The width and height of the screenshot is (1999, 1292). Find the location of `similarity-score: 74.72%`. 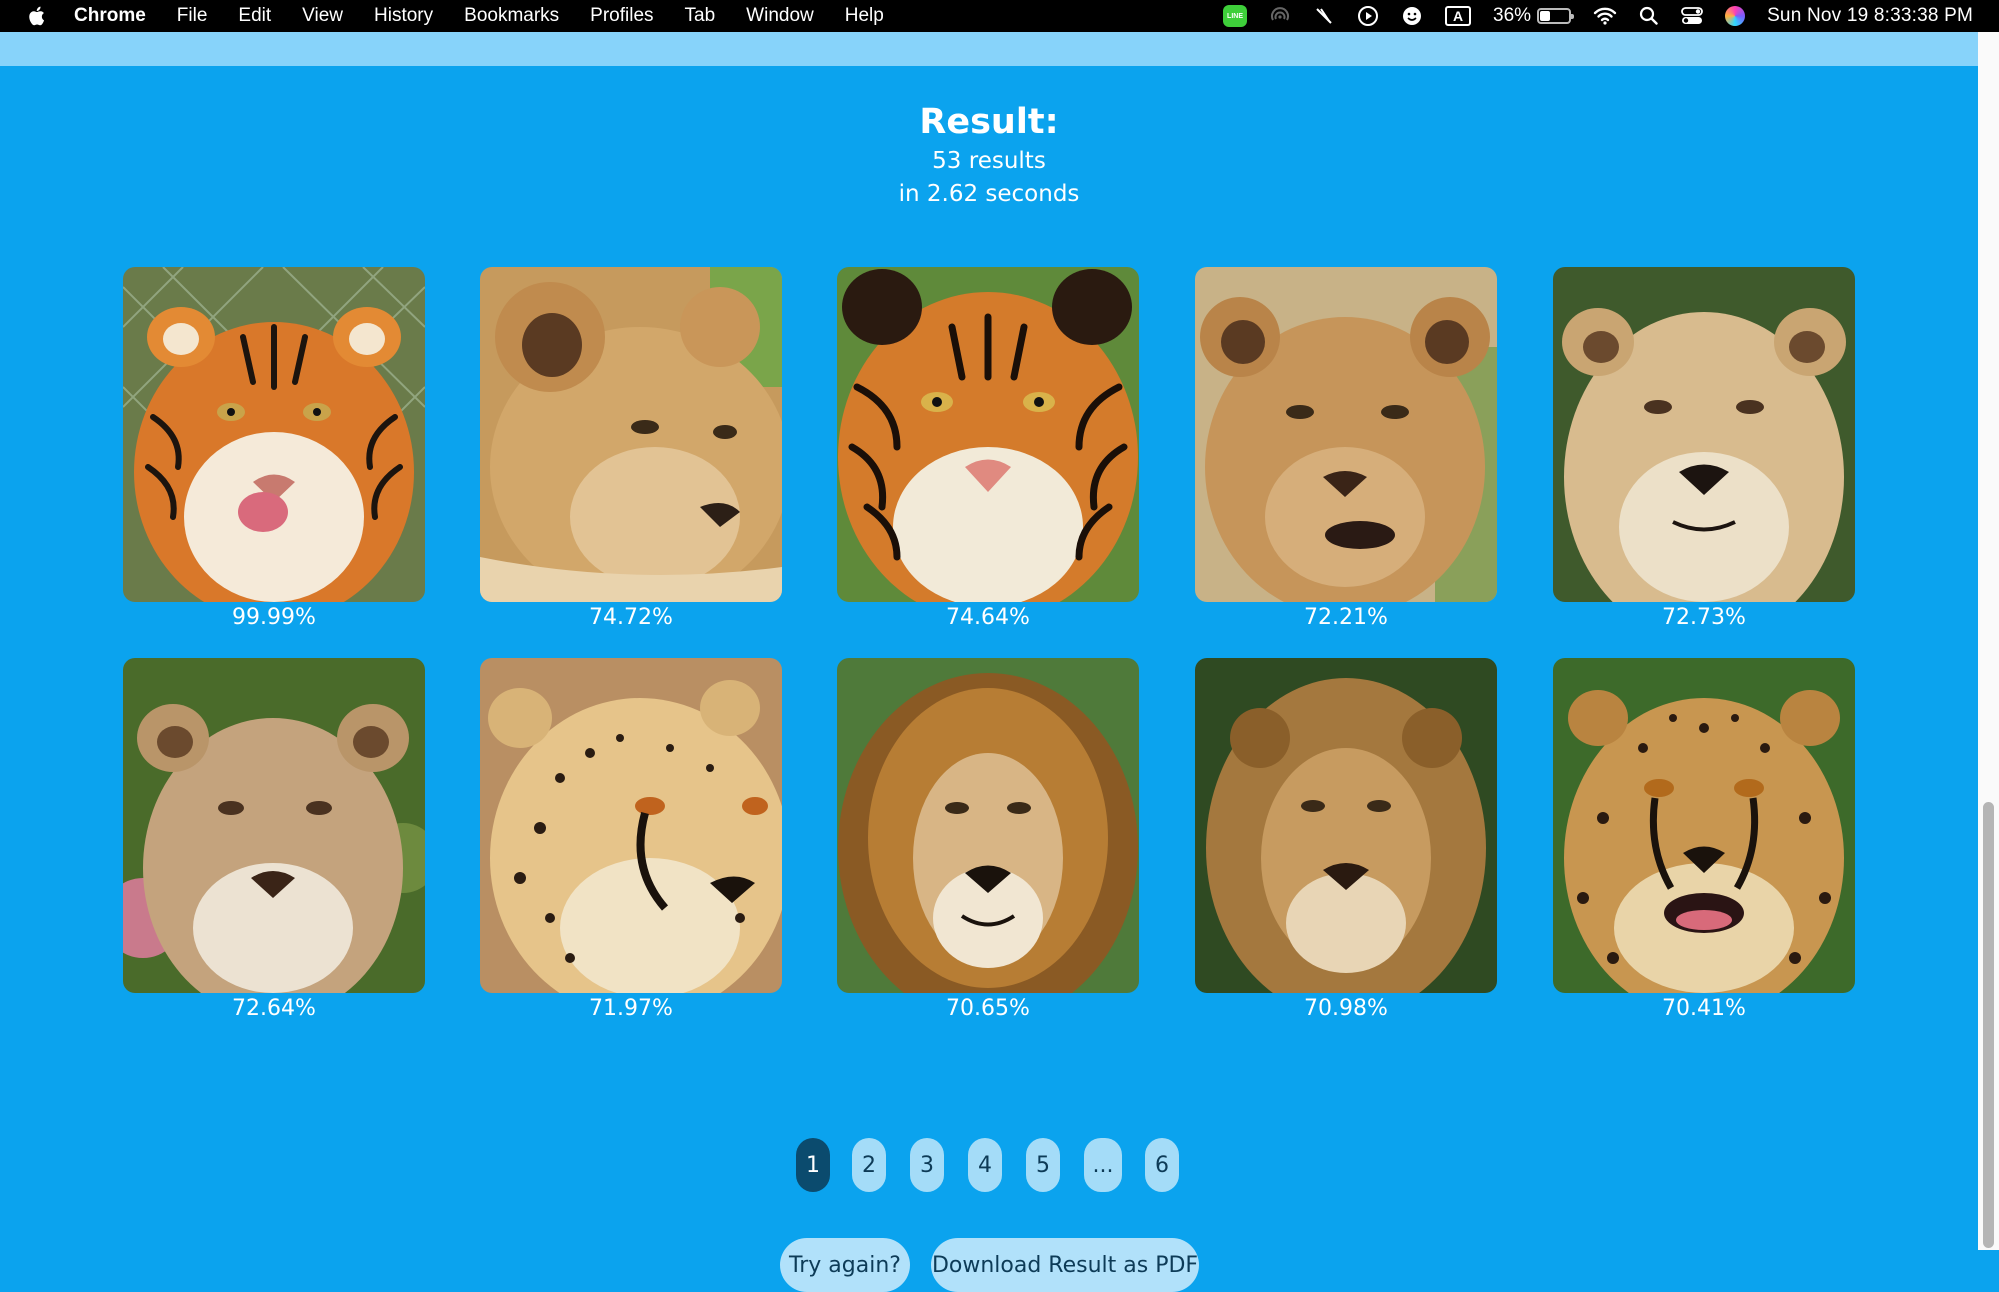

similarity-score: 74.72% is located at coordinates (631, 617).